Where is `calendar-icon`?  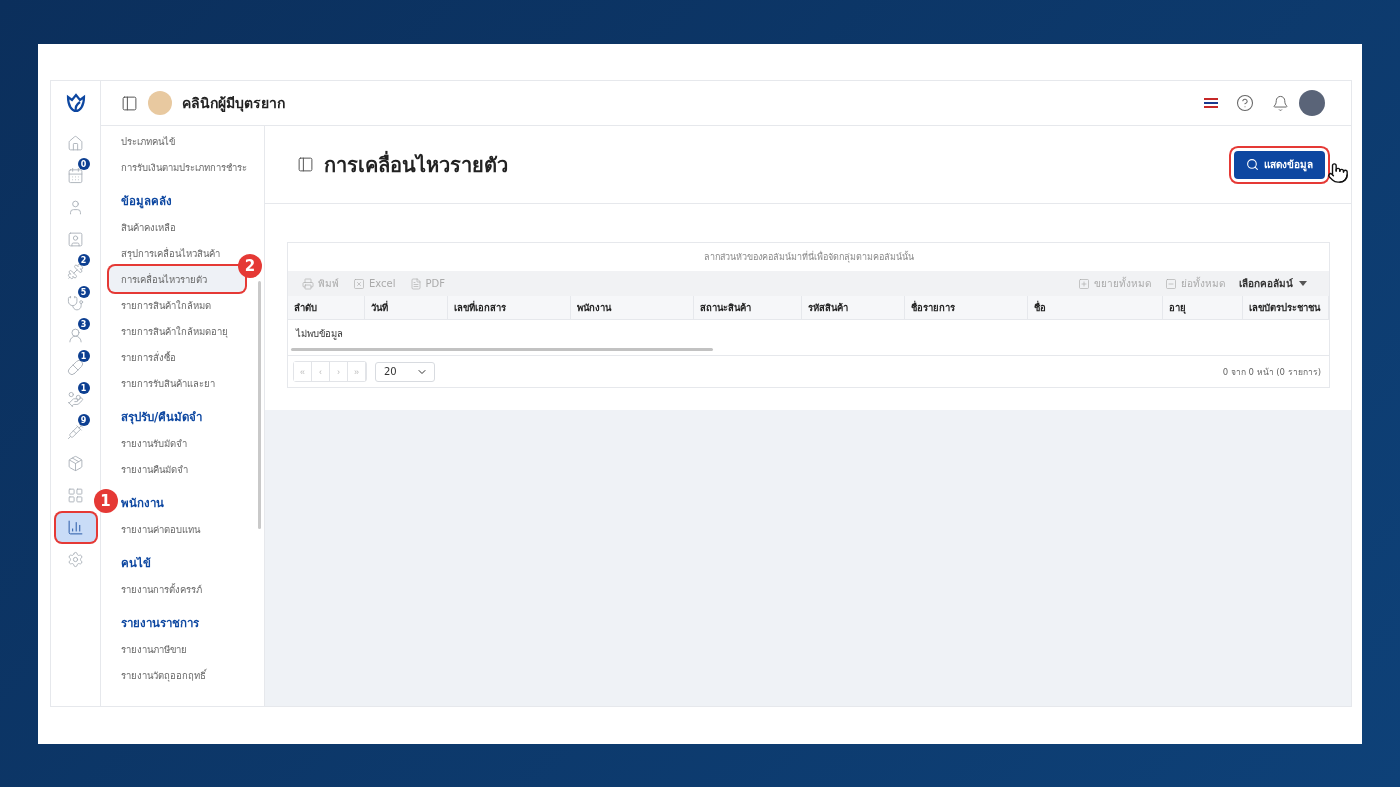
calendar-icon is located at coordinates (75, 175).